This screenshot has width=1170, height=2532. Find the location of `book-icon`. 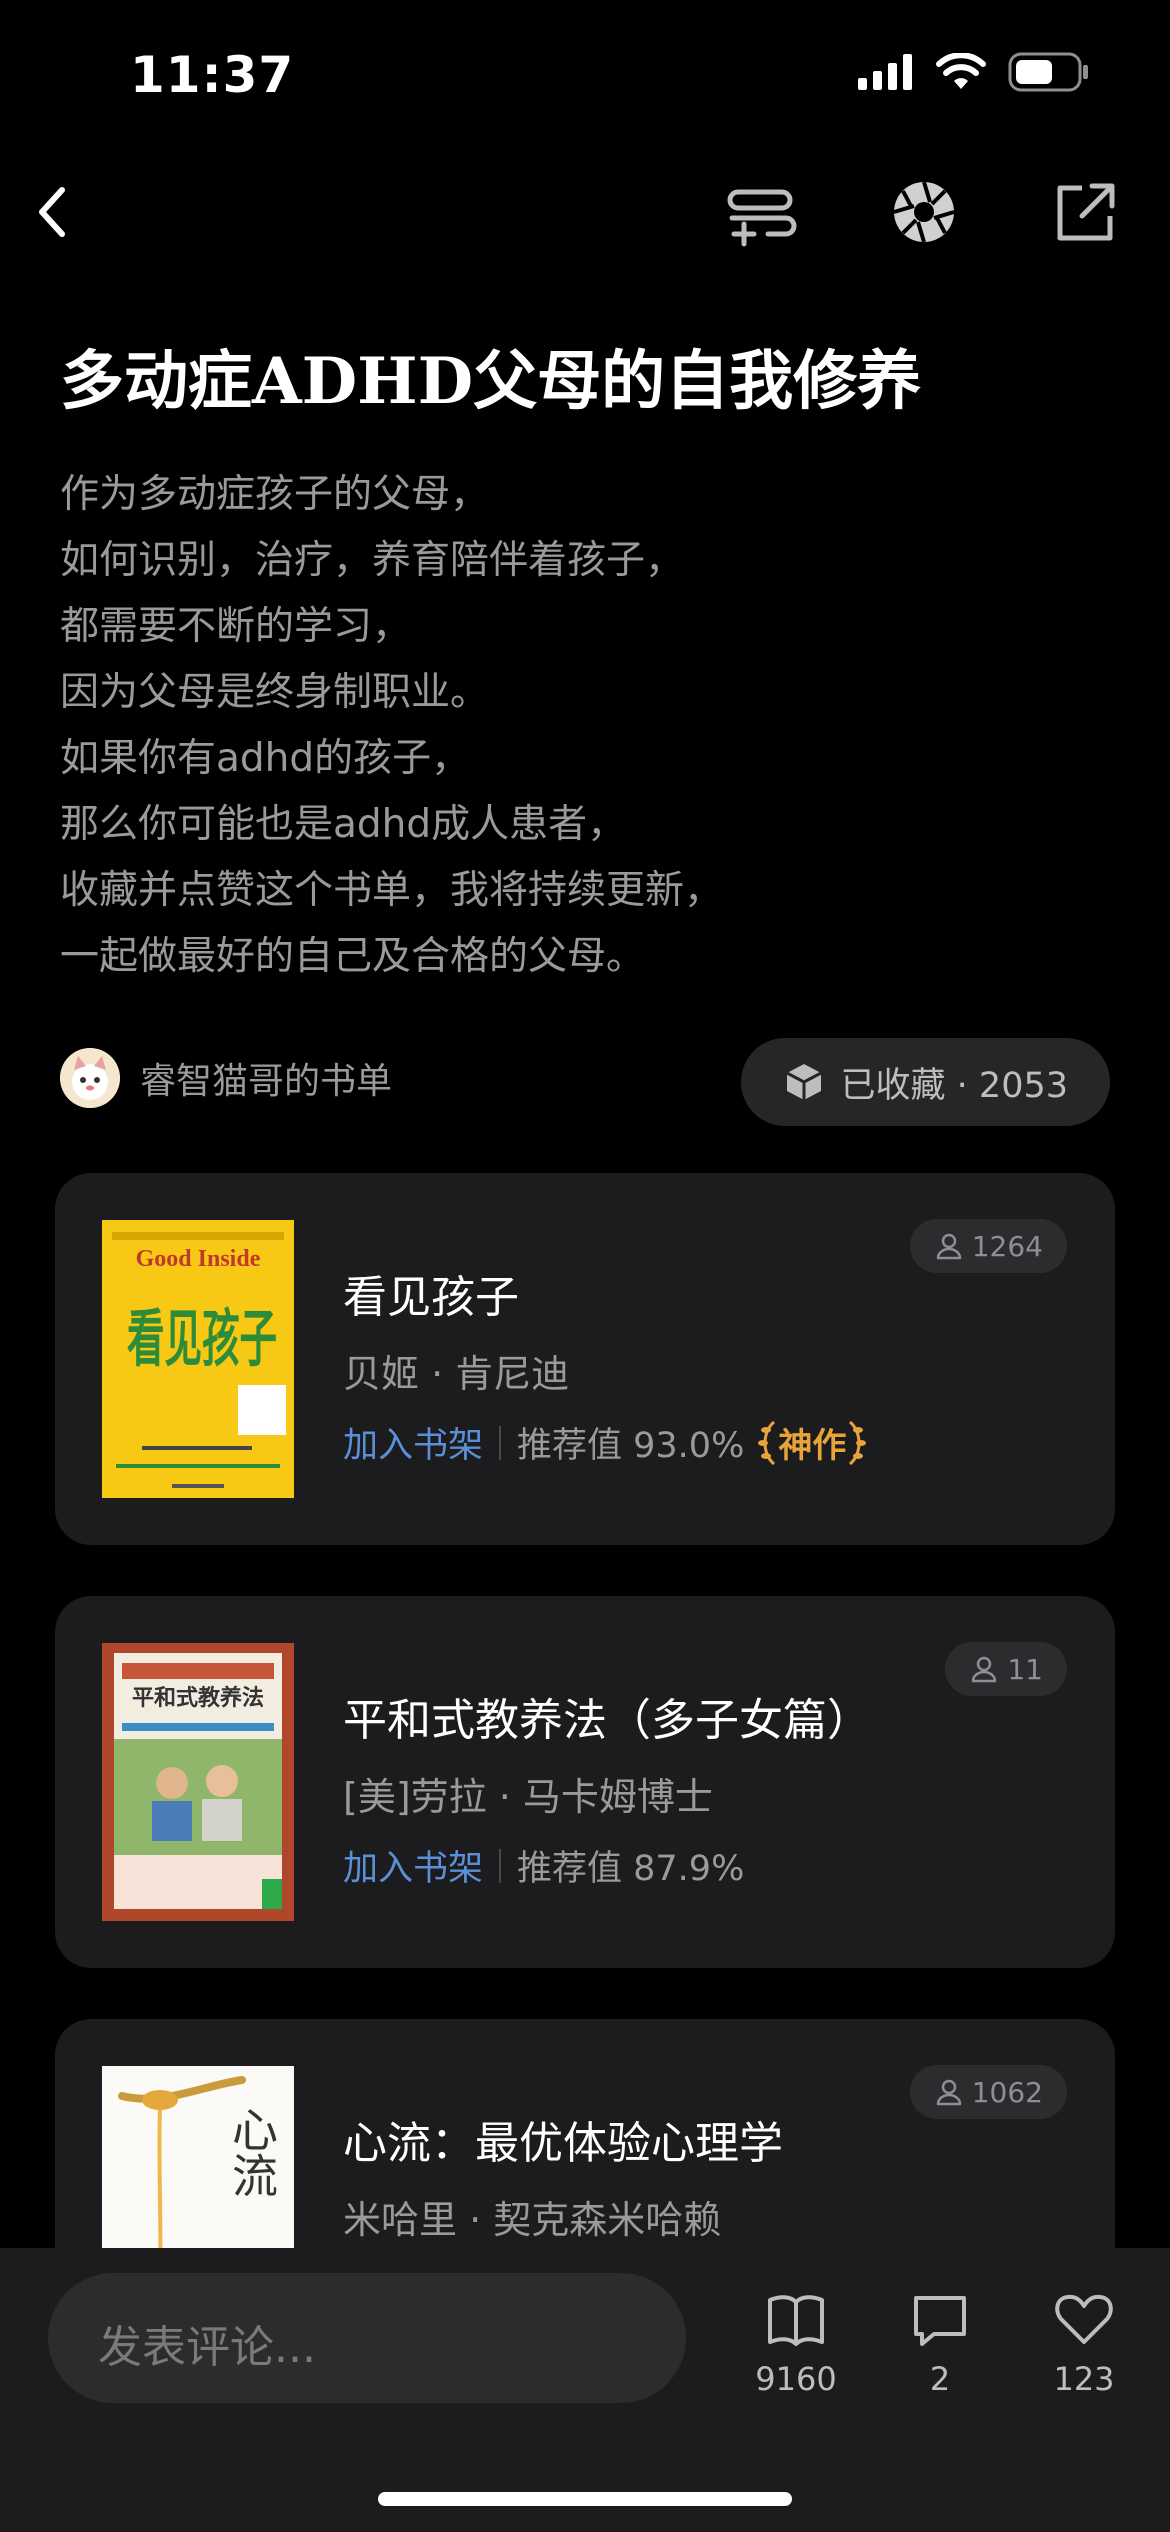

book-icon is located at coordinates (796, 2320).